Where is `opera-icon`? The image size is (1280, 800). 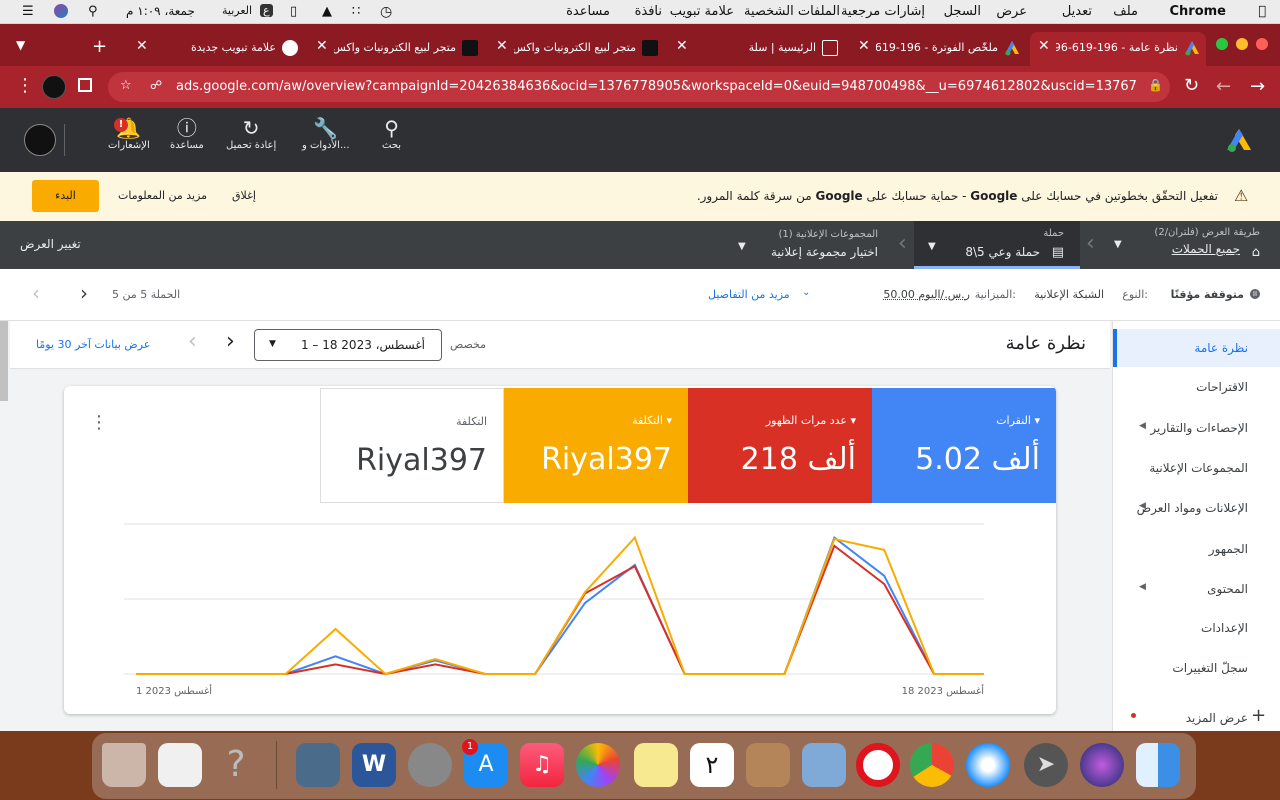
opera-icon is located at coordinates (878, 765).